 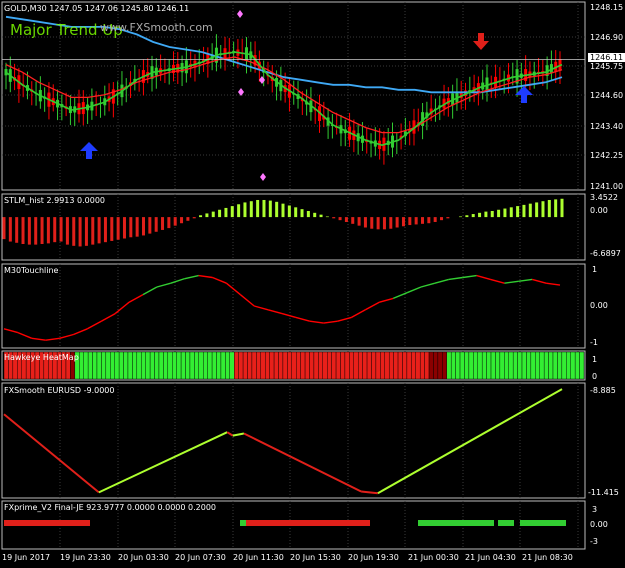 What do you see at coordinates (607, 66) in the screenshot?
I see `y-tick: 1245.75` at bounding box center [607, 66].